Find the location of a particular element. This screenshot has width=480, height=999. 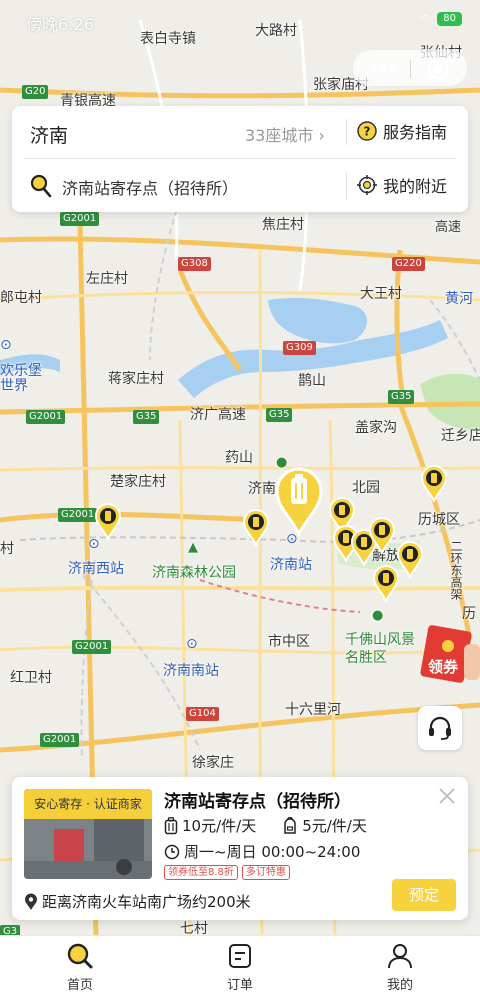

price-large-item: 10元/件/天 is located at coordinates (210, 825).